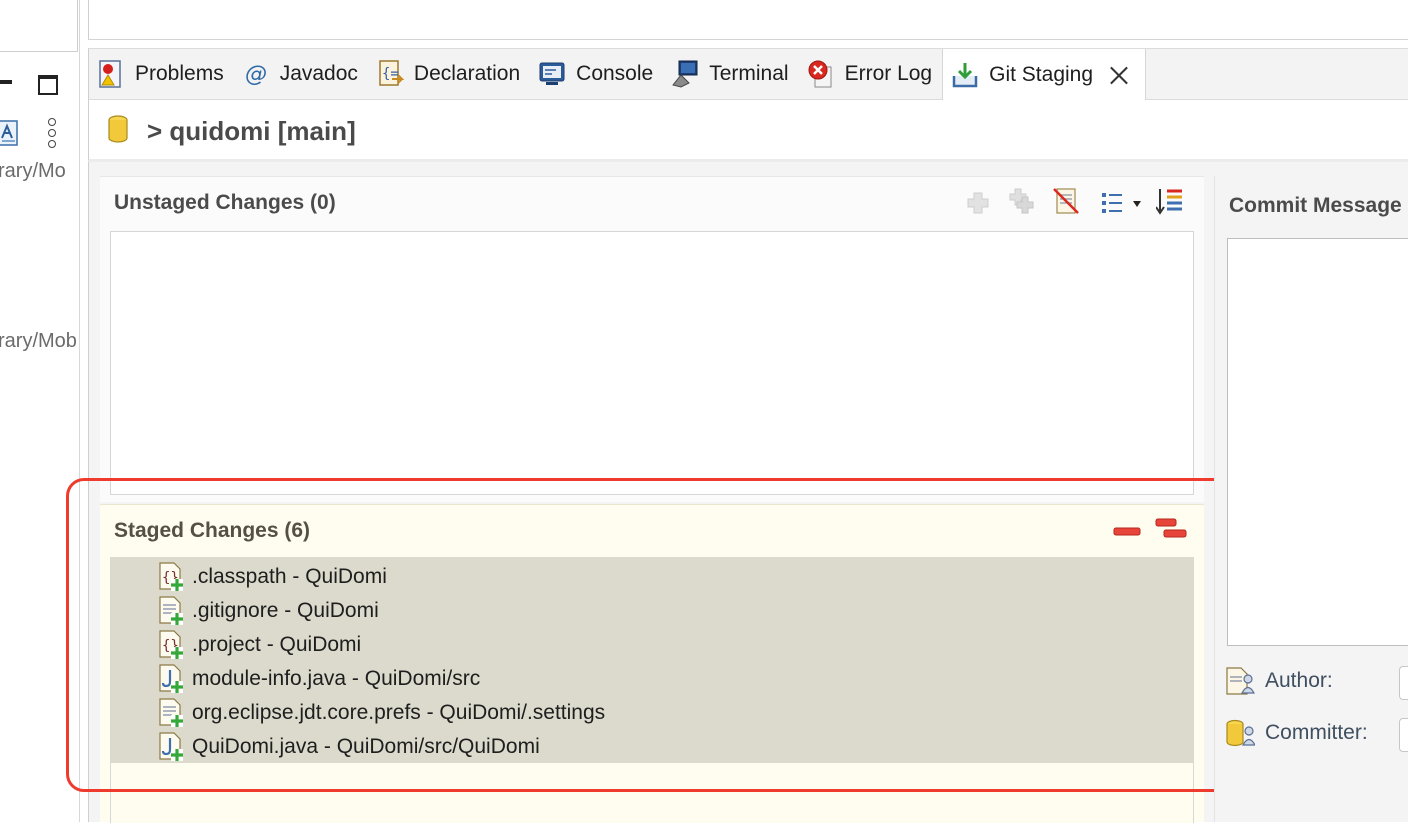 The image size is (1408, 823). I want to click on tab-git-staging: Git Staging, so click(1044, 74).